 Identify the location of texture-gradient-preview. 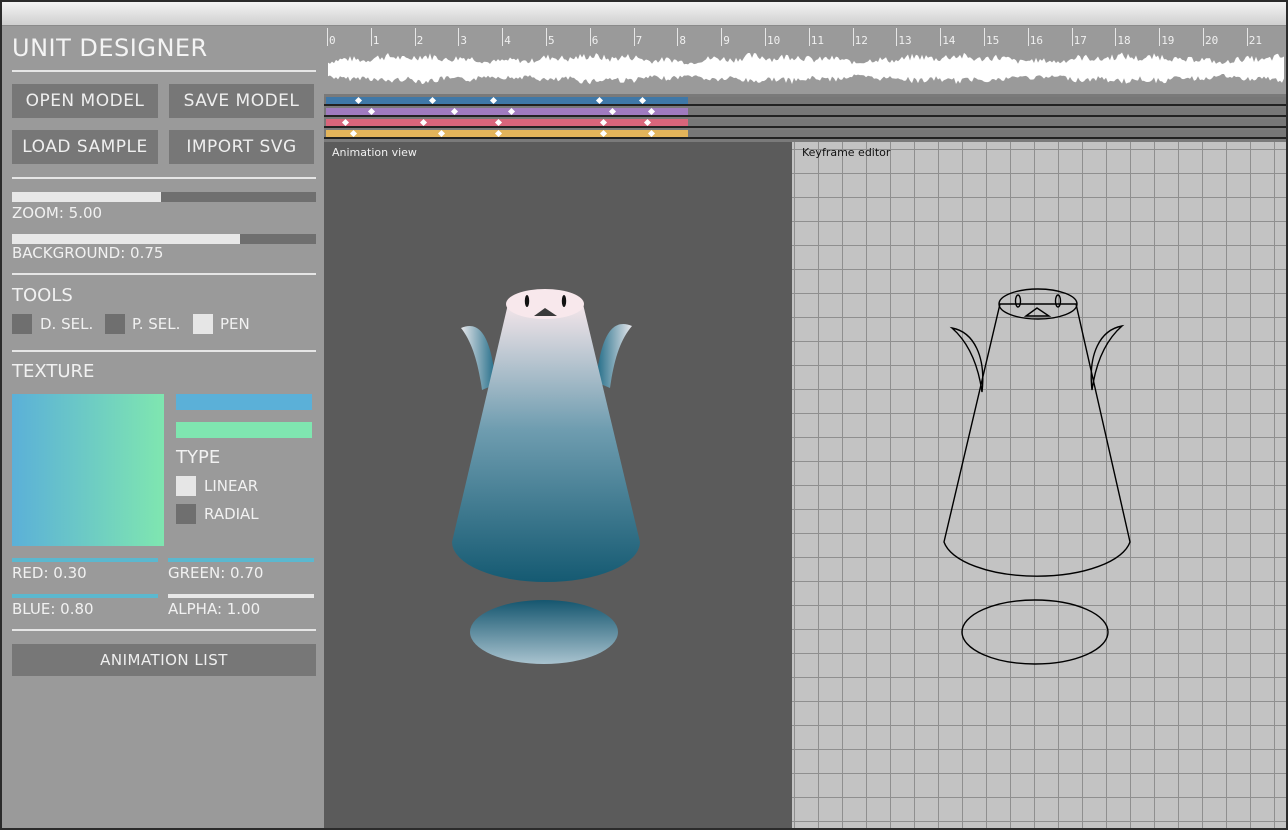
(88, 470).